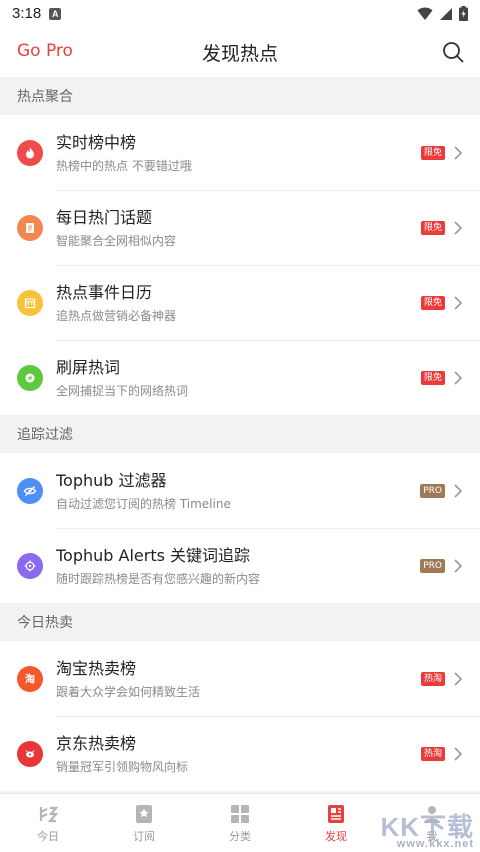 This screenshot has width=480, height=852. I want to click on hashtag-icon: #, so click(30, 377).